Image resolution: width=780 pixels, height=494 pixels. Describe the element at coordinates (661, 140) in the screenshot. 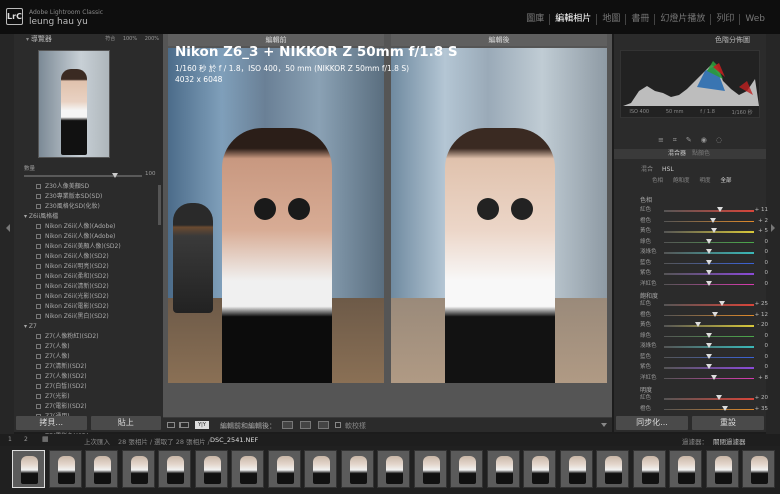

I see `sliders-icon: ≡` at that location.